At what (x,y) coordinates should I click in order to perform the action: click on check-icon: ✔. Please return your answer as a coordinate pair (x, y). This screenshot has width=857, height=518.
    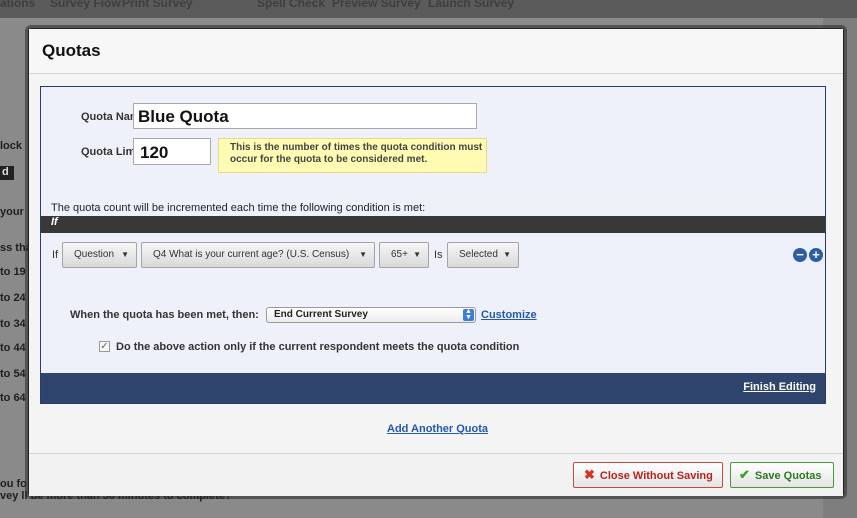
    Looking at the image, I should click on (744, 474).